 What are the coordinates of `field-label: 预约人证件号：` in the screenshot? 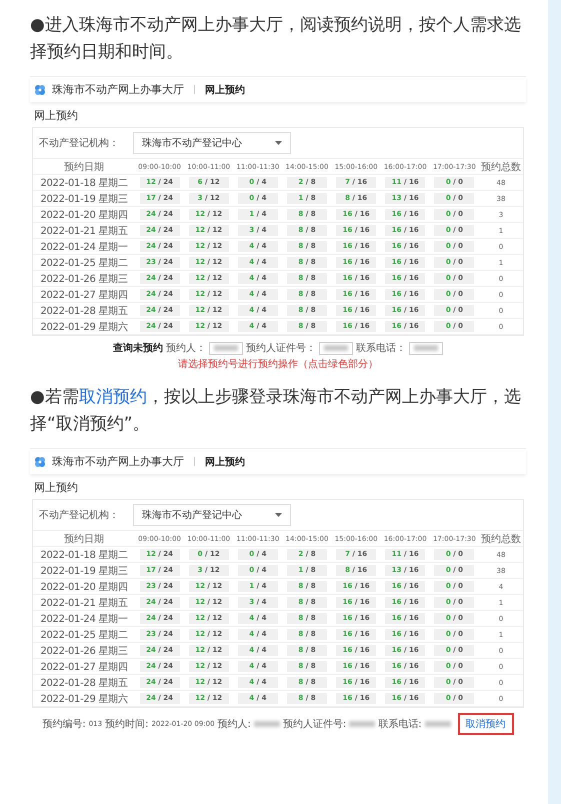 It's located at (281, 348).